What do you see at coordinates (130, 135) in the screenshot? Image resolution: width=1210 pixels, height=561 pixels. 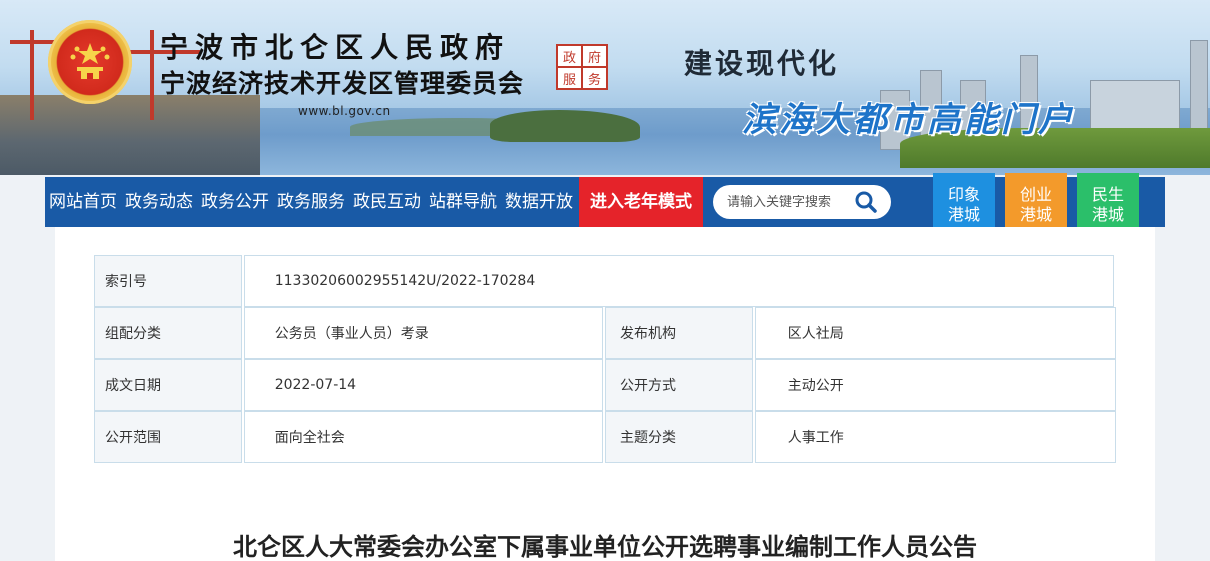 I see `banner-port` at bounding box center [130, 135].